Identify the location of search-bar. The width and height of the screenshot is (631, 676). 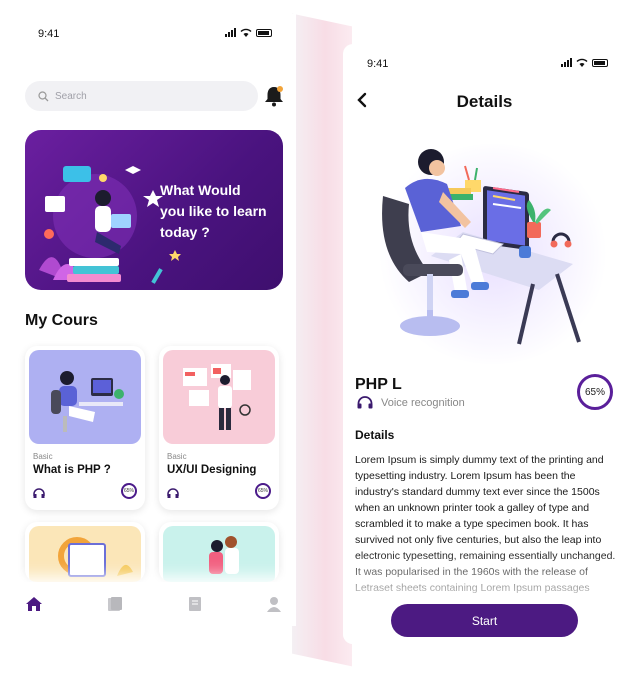
(141, 96).